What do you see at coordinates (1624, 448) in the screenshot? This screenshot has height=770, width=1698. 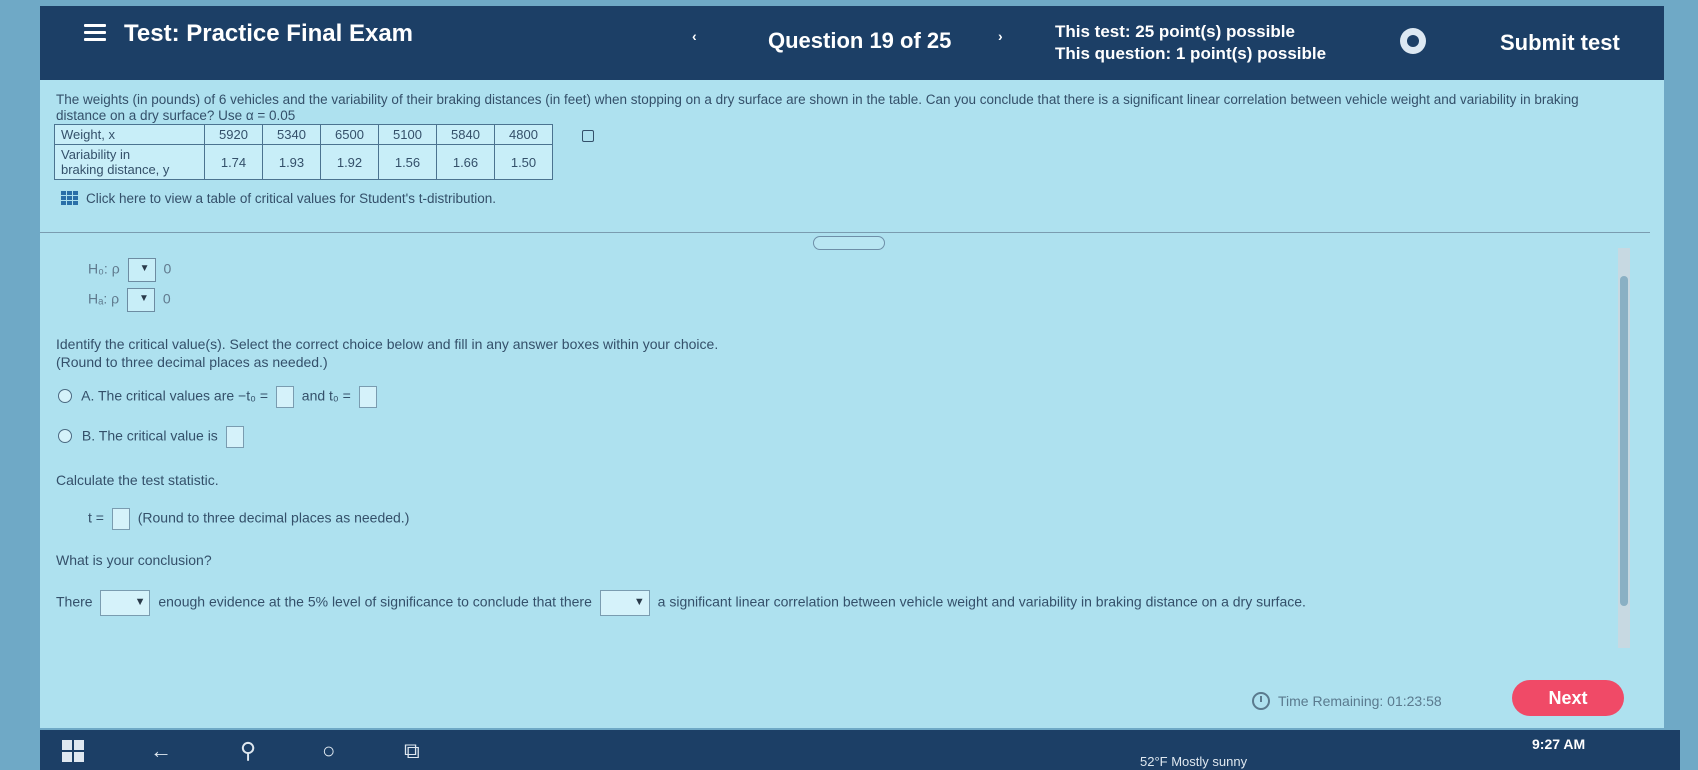 I see `scrollbar` at bounding box center [1624, 448].